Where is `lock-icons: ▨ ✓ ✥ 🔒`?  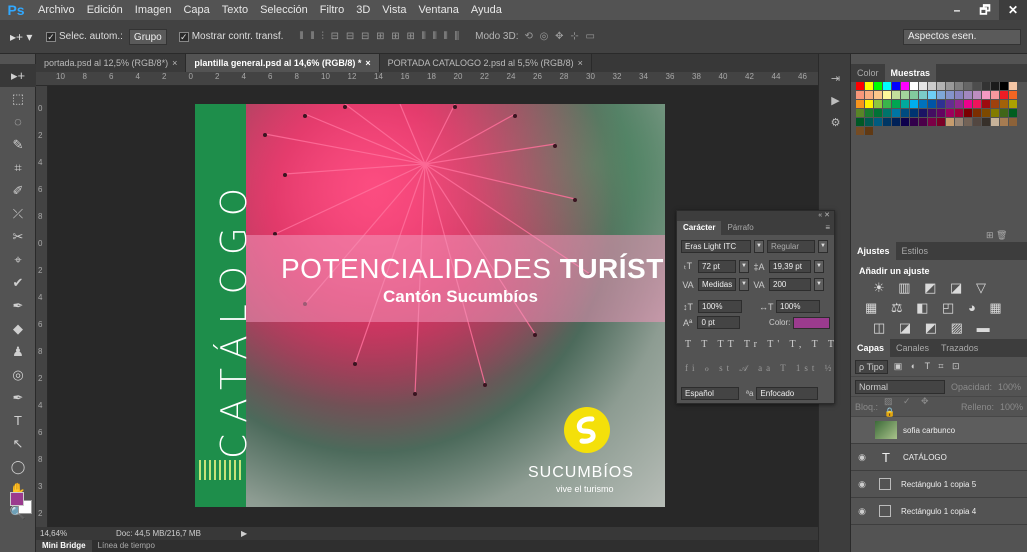
lock-icons: ▨ ✓ ✥ 🔒 is located at coordinates (914, 407).